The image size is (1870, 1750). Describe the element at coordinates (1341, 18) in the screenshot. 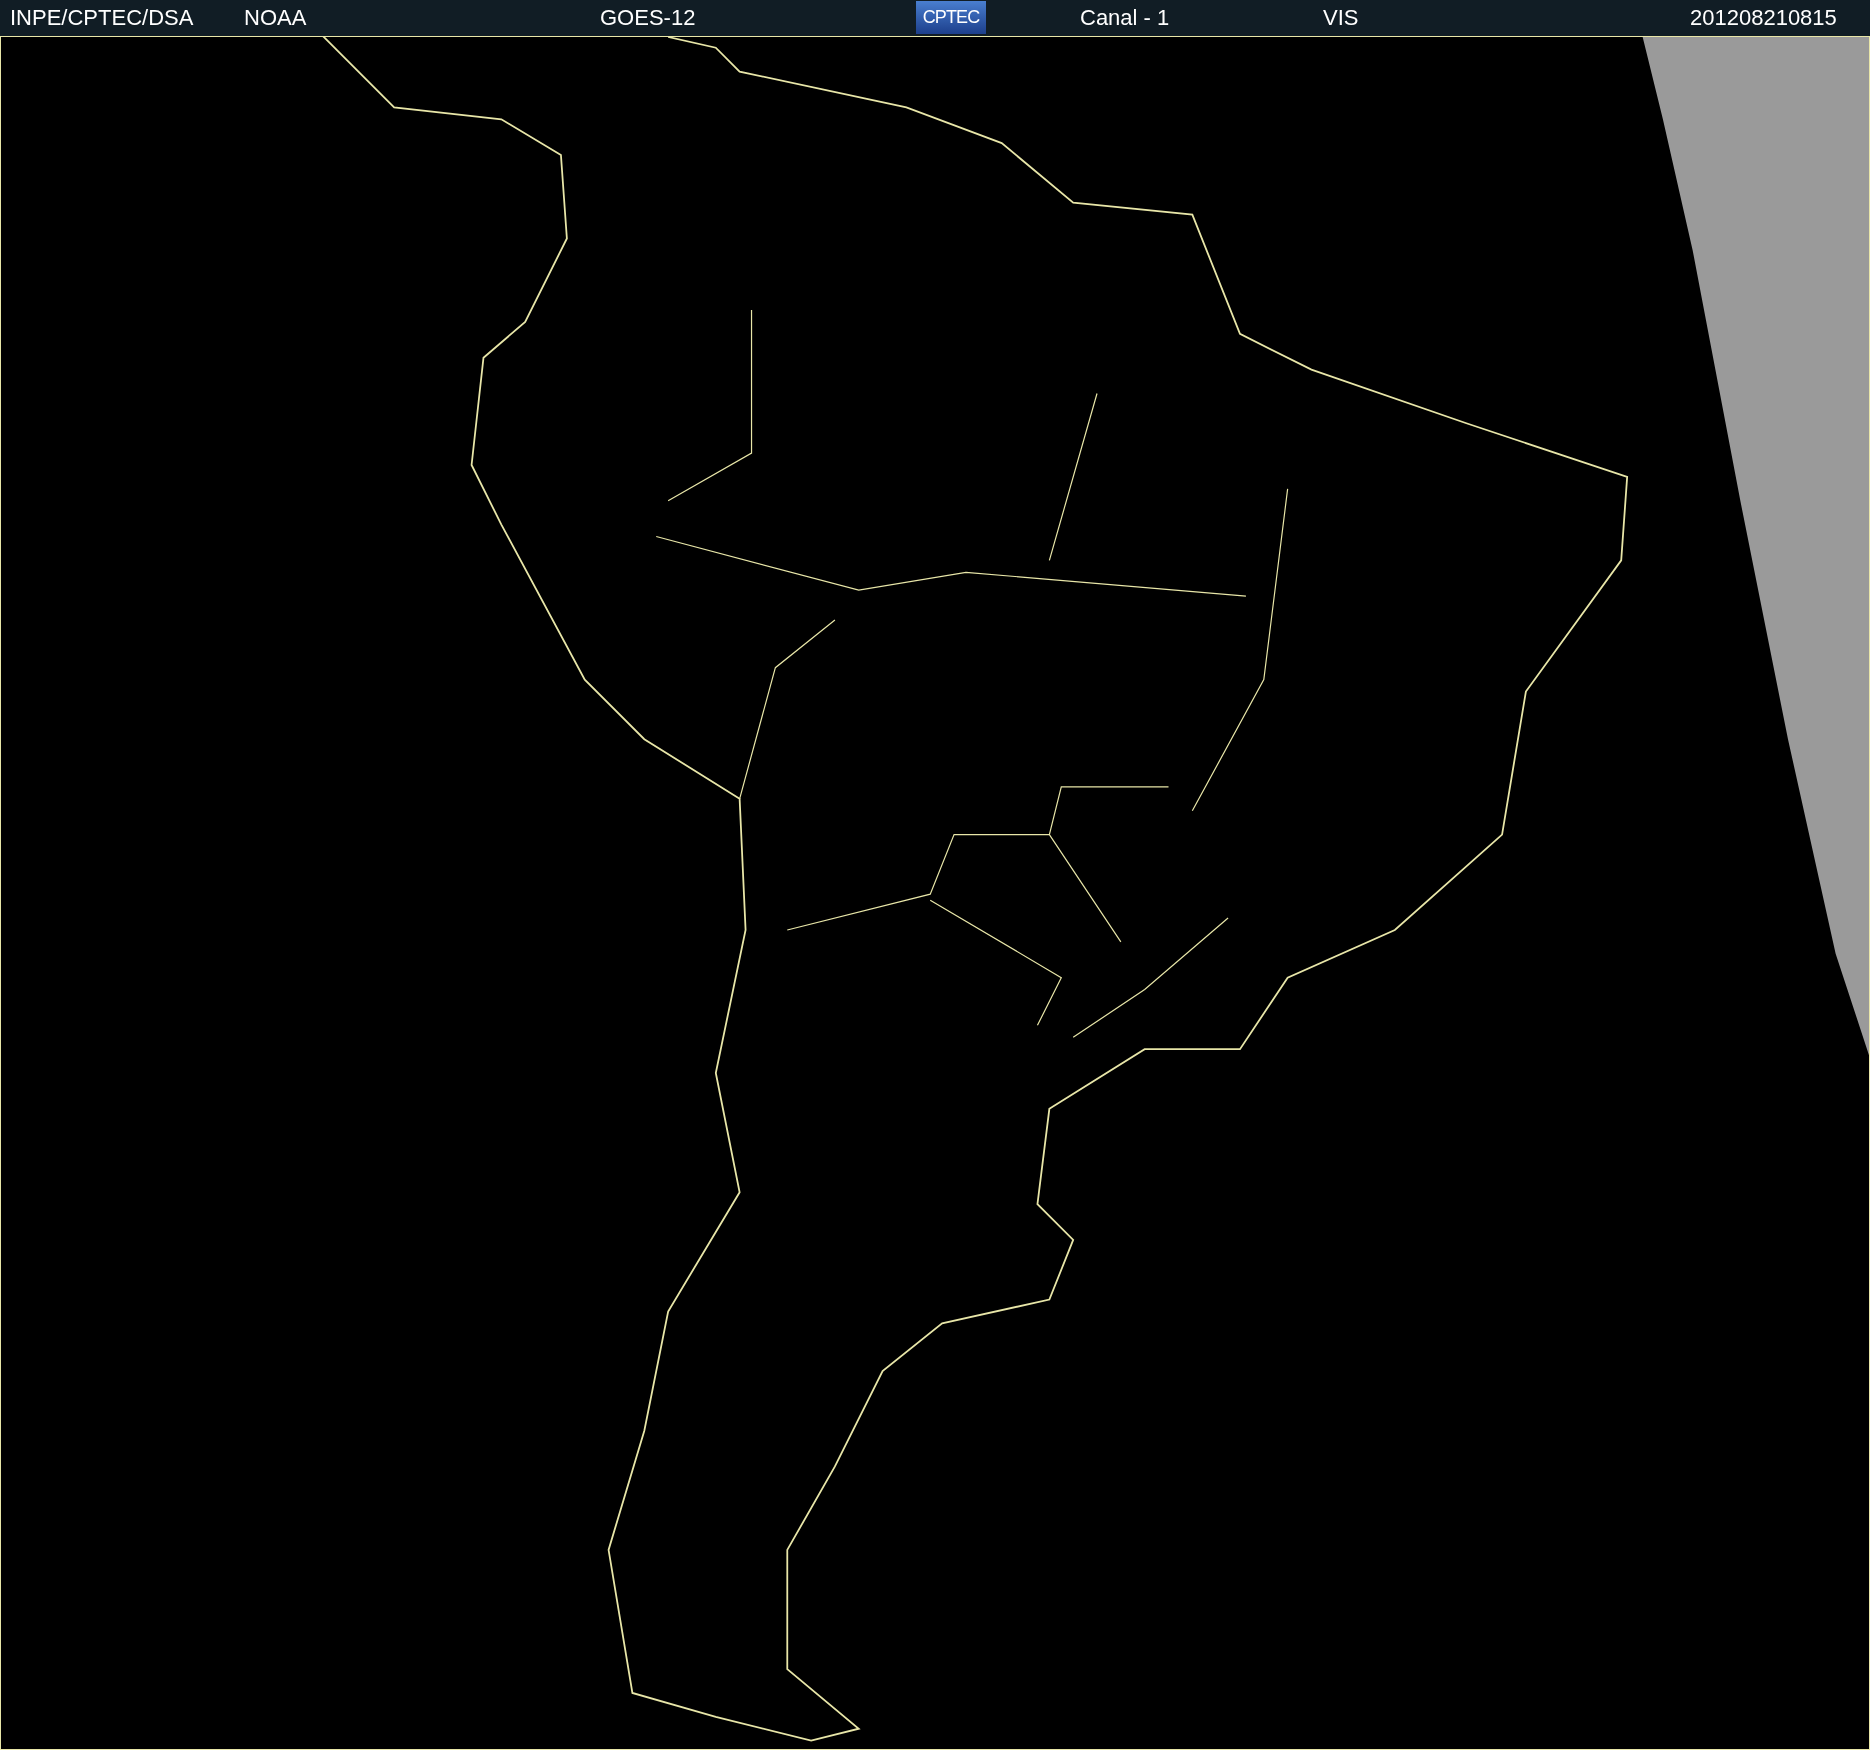

I see `band-label: VIS` at that location.